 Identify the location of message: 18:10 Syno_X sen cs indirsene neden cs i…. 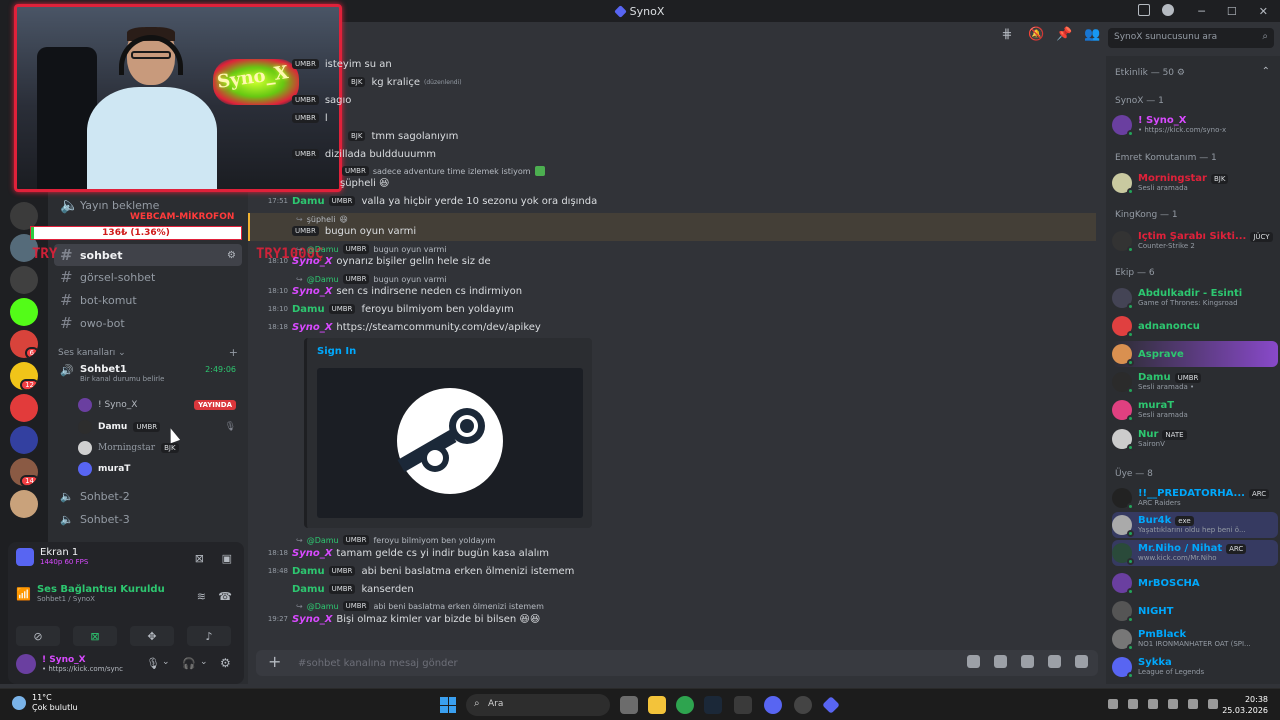
(385, 291).